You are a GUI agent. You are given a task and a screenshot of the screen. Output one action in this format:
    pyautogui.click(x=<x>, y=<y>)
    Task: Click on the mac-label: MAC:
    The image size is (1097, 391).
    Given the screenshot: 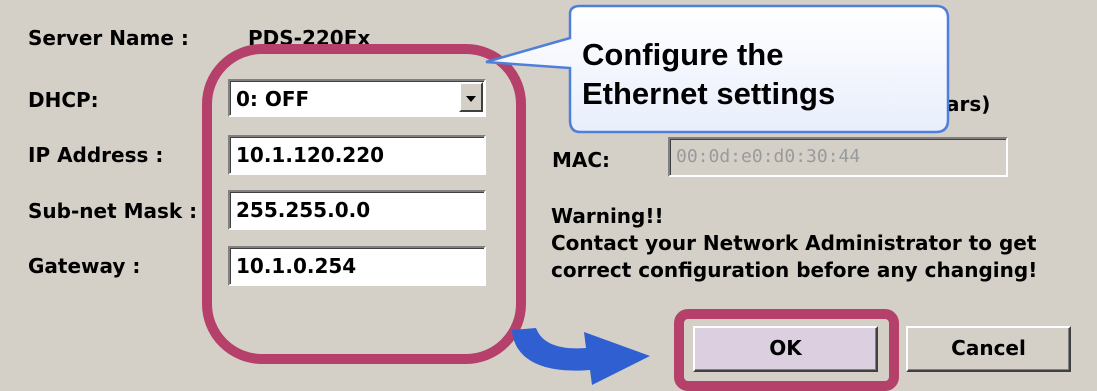 What is the action you would take?
    pyautogui.click(x=581, y=160)
    